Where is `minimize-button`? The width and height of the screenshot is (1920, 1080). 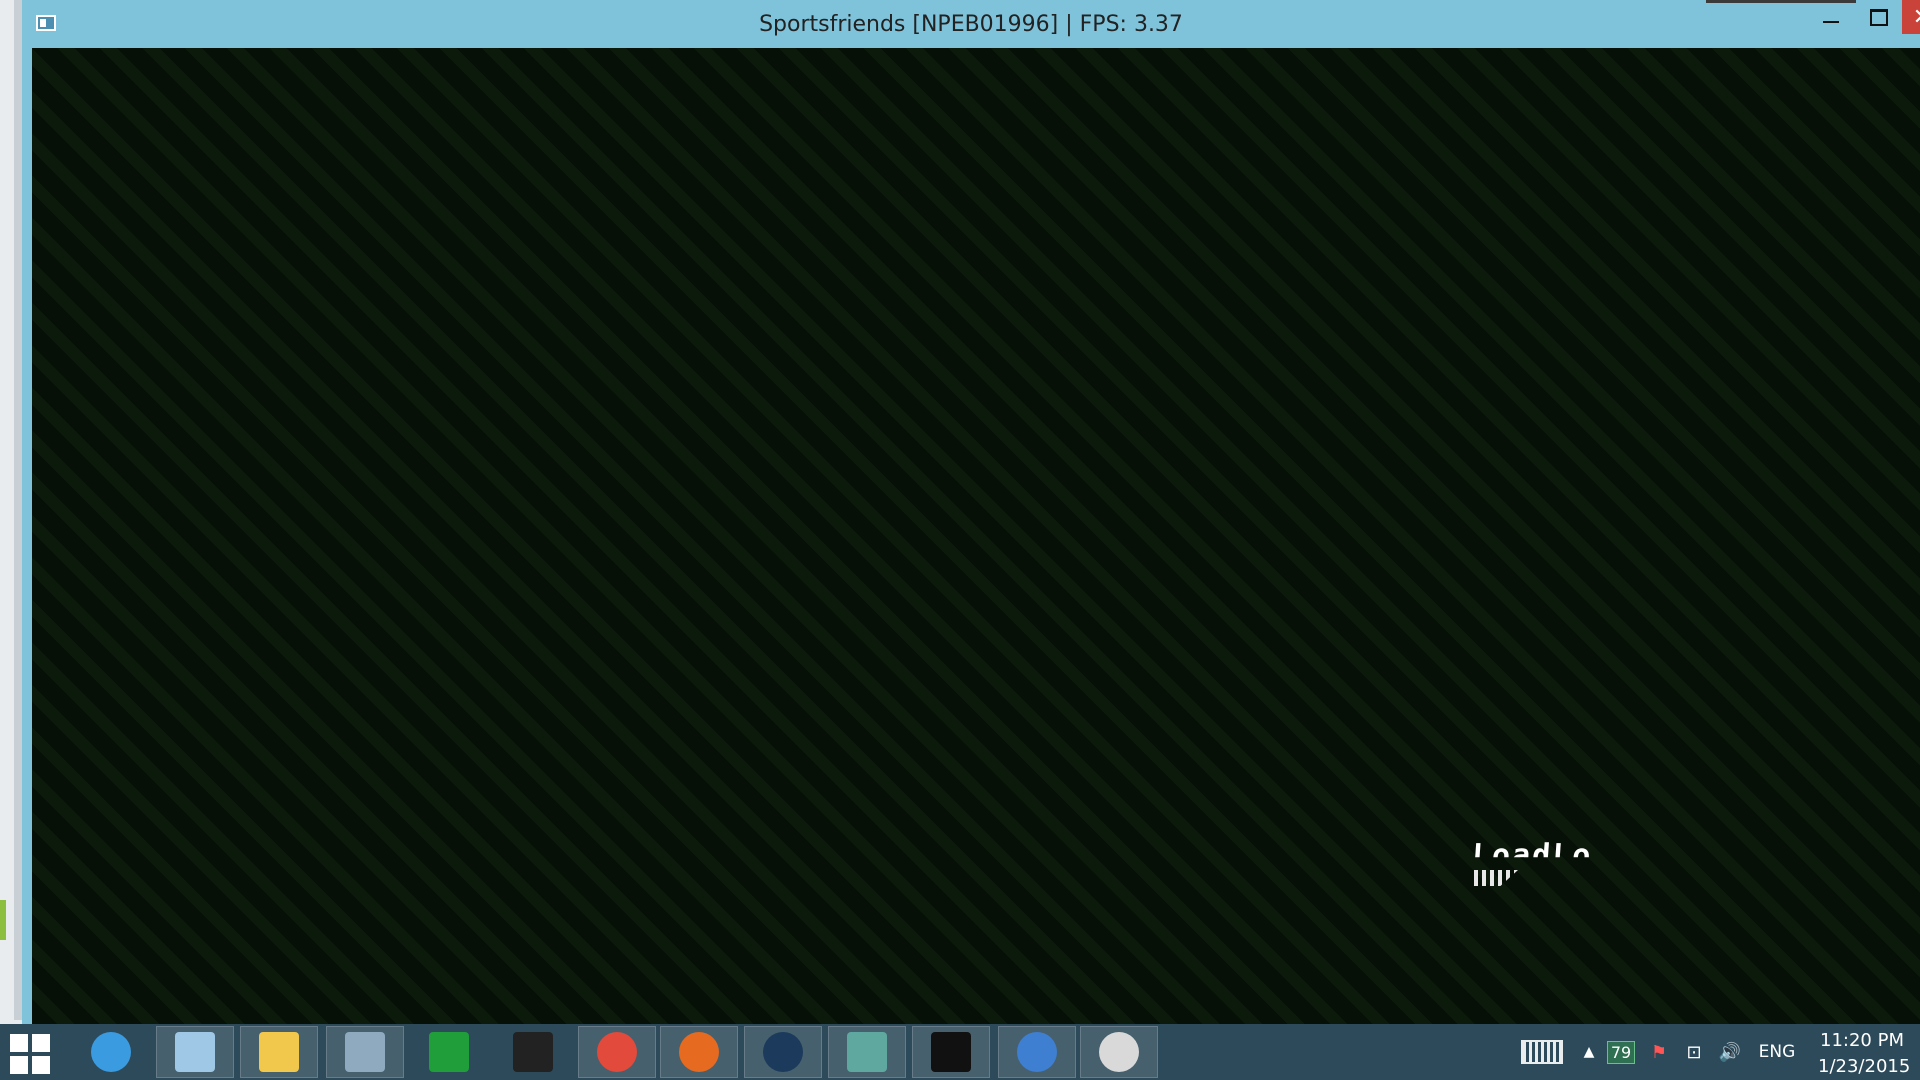 minimize-button is located at coordinates (1831, 17).